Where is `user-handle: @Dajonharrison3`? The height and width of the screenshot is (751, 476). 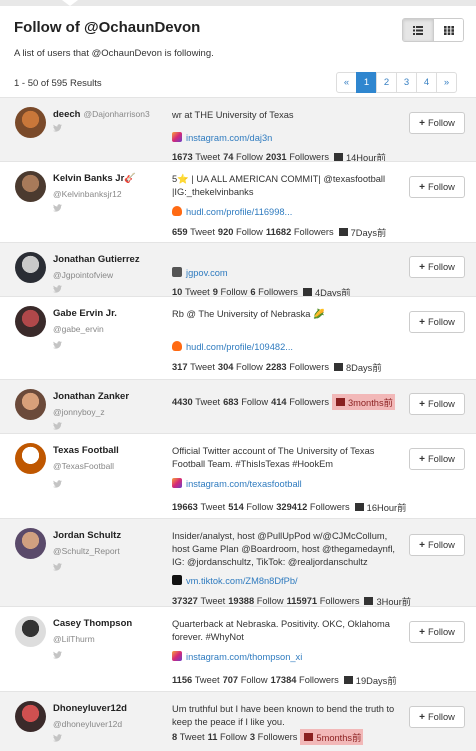
user-handle: @Dajonharrison3 is located at coordinates (116, 114).